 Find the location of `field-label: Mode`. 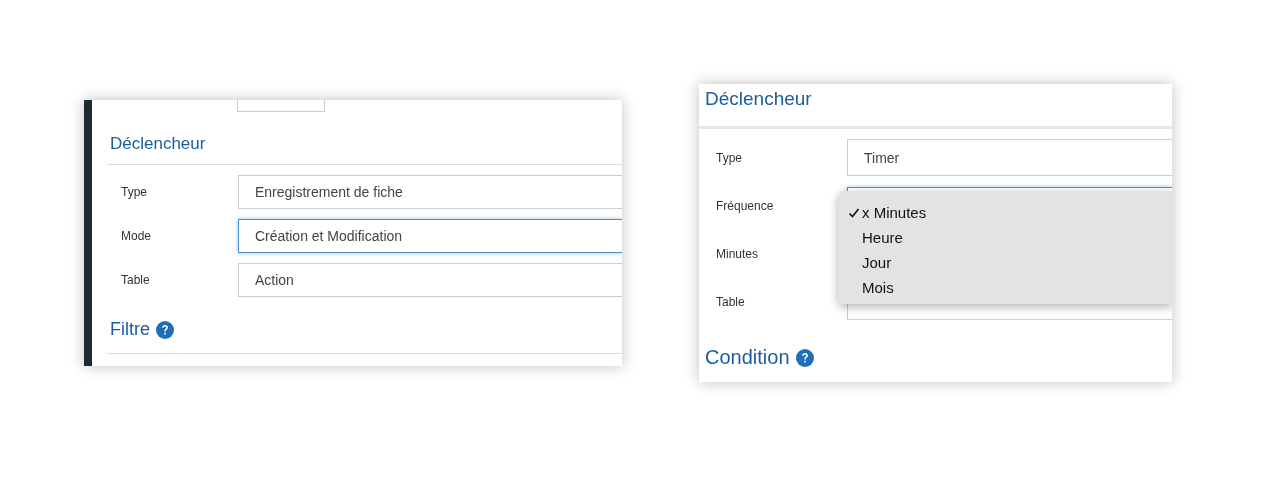

field-label: Mode is located at coordinates (136, 236).